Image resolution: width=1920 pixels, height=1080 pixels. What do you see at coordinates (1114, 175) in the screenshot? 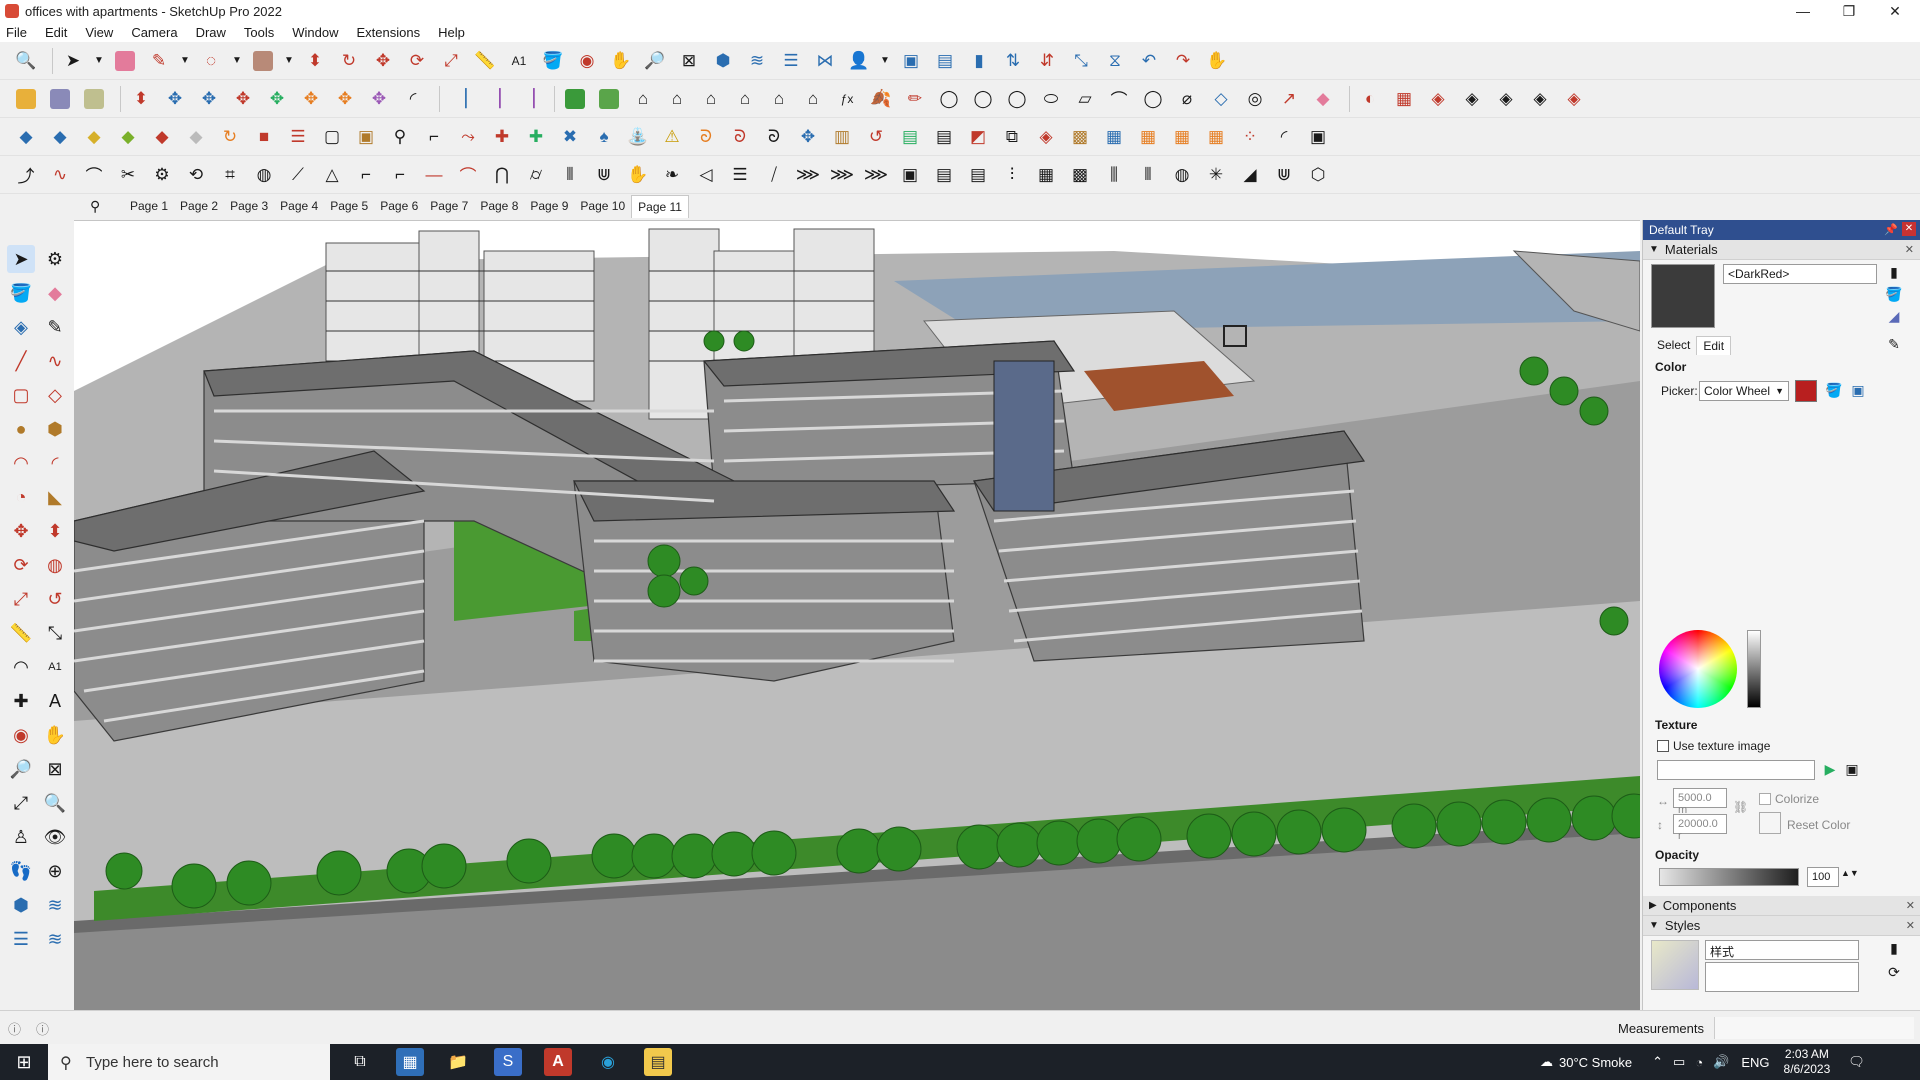
I see `columns-icon: ⫼` at bounding box center [1114, 175].